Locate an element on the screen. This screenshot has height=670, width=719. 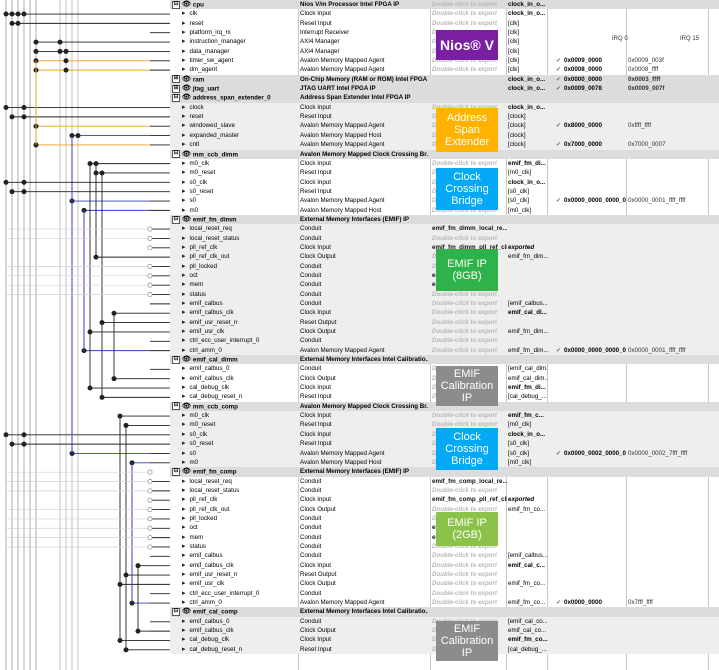
interface-name: ▸ emif_calbus_0 is located at coordinates (234, 368).